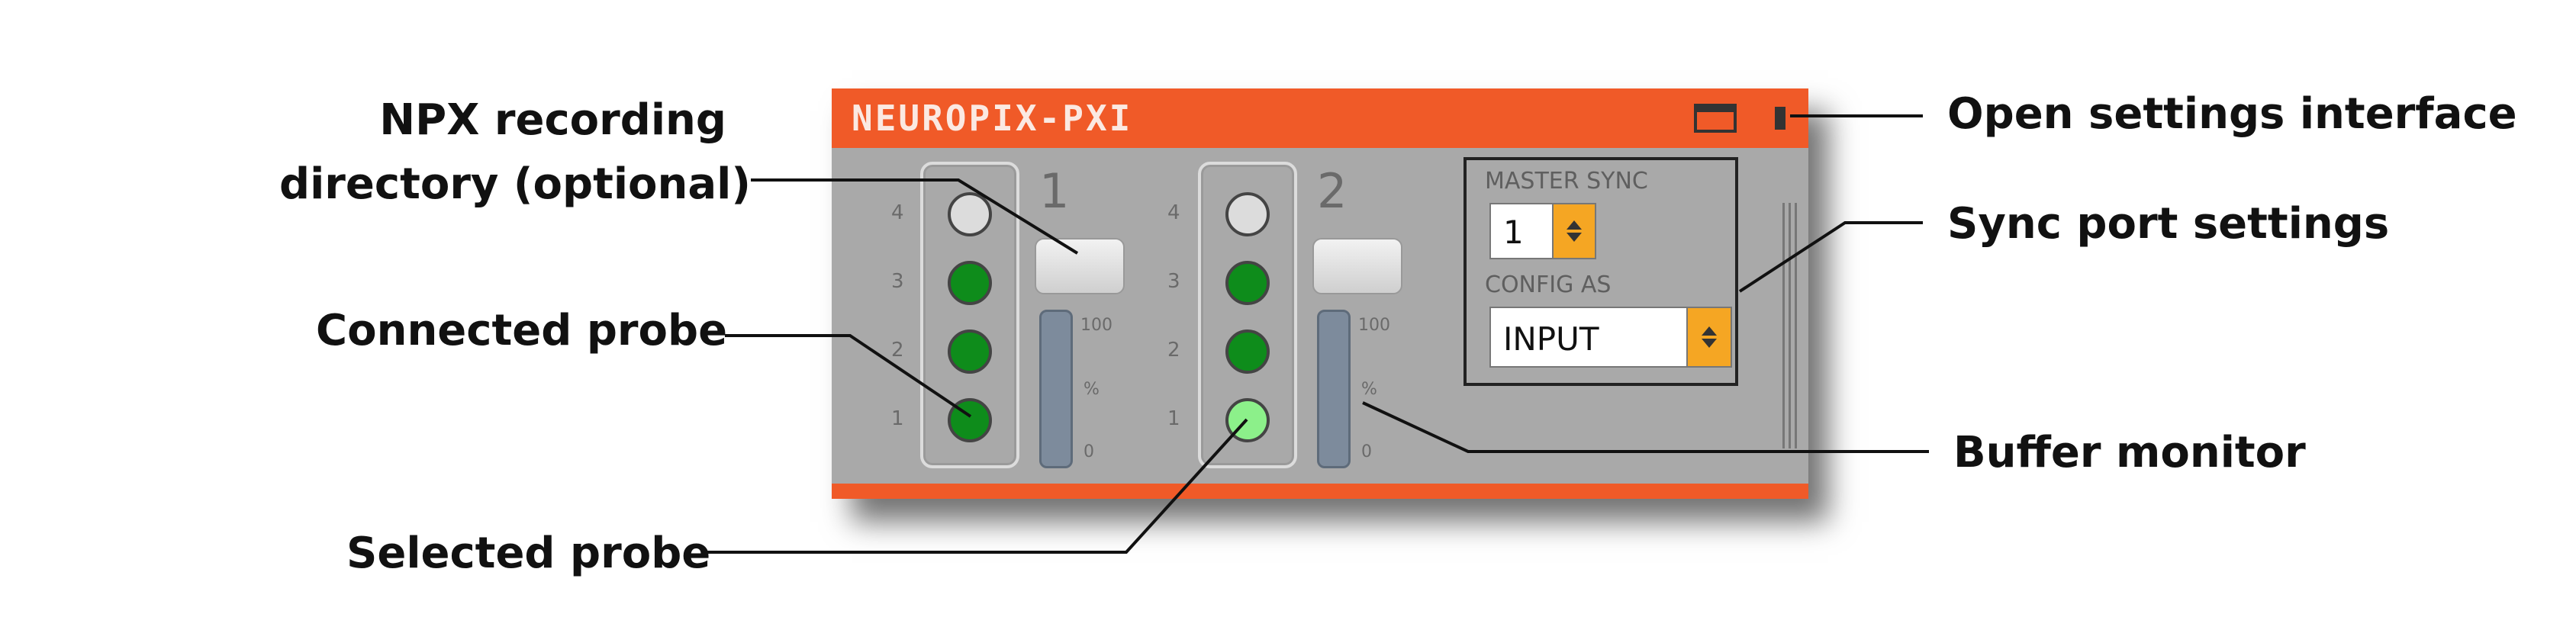 The image size is (2576, 630). I want to click on scroll-rails, so click(1790, 325).